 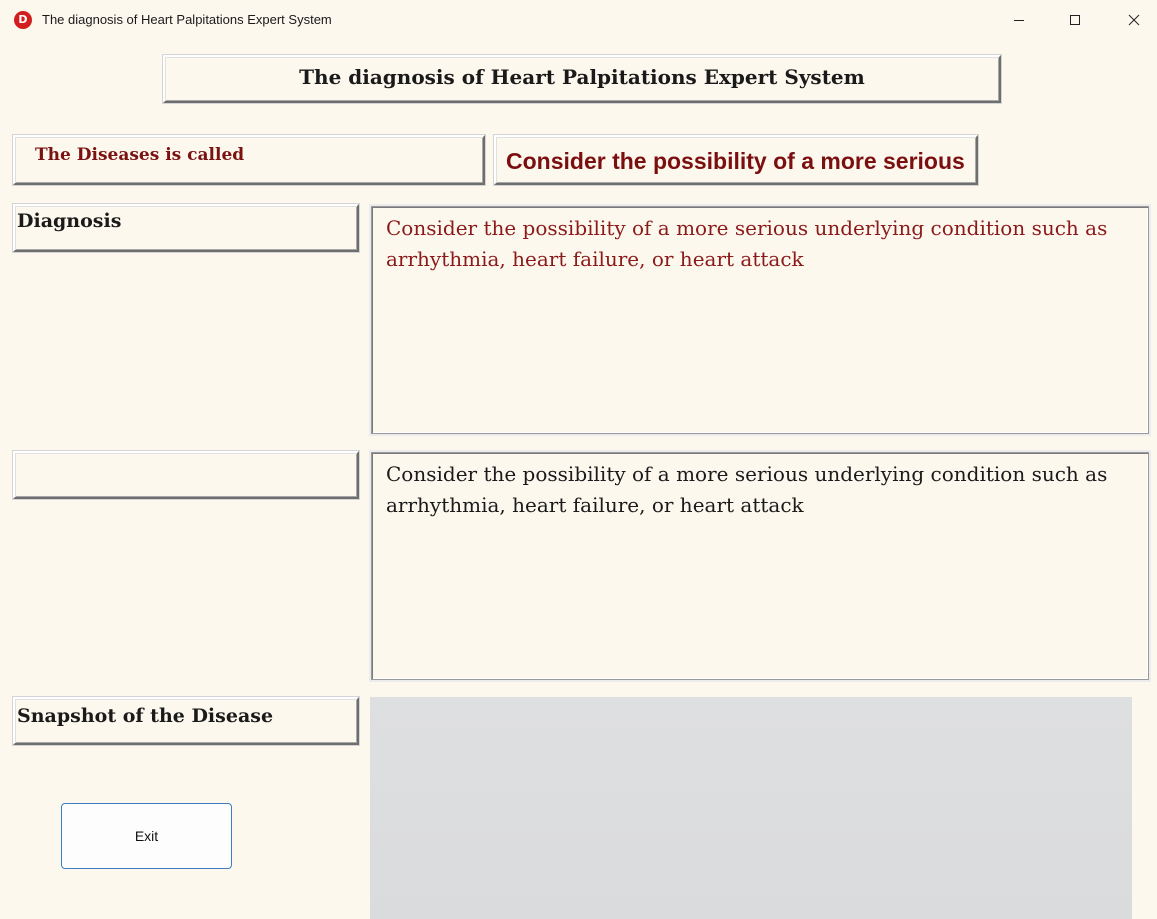 I want to click on maximize-icon, so click(x=1075, y=20).